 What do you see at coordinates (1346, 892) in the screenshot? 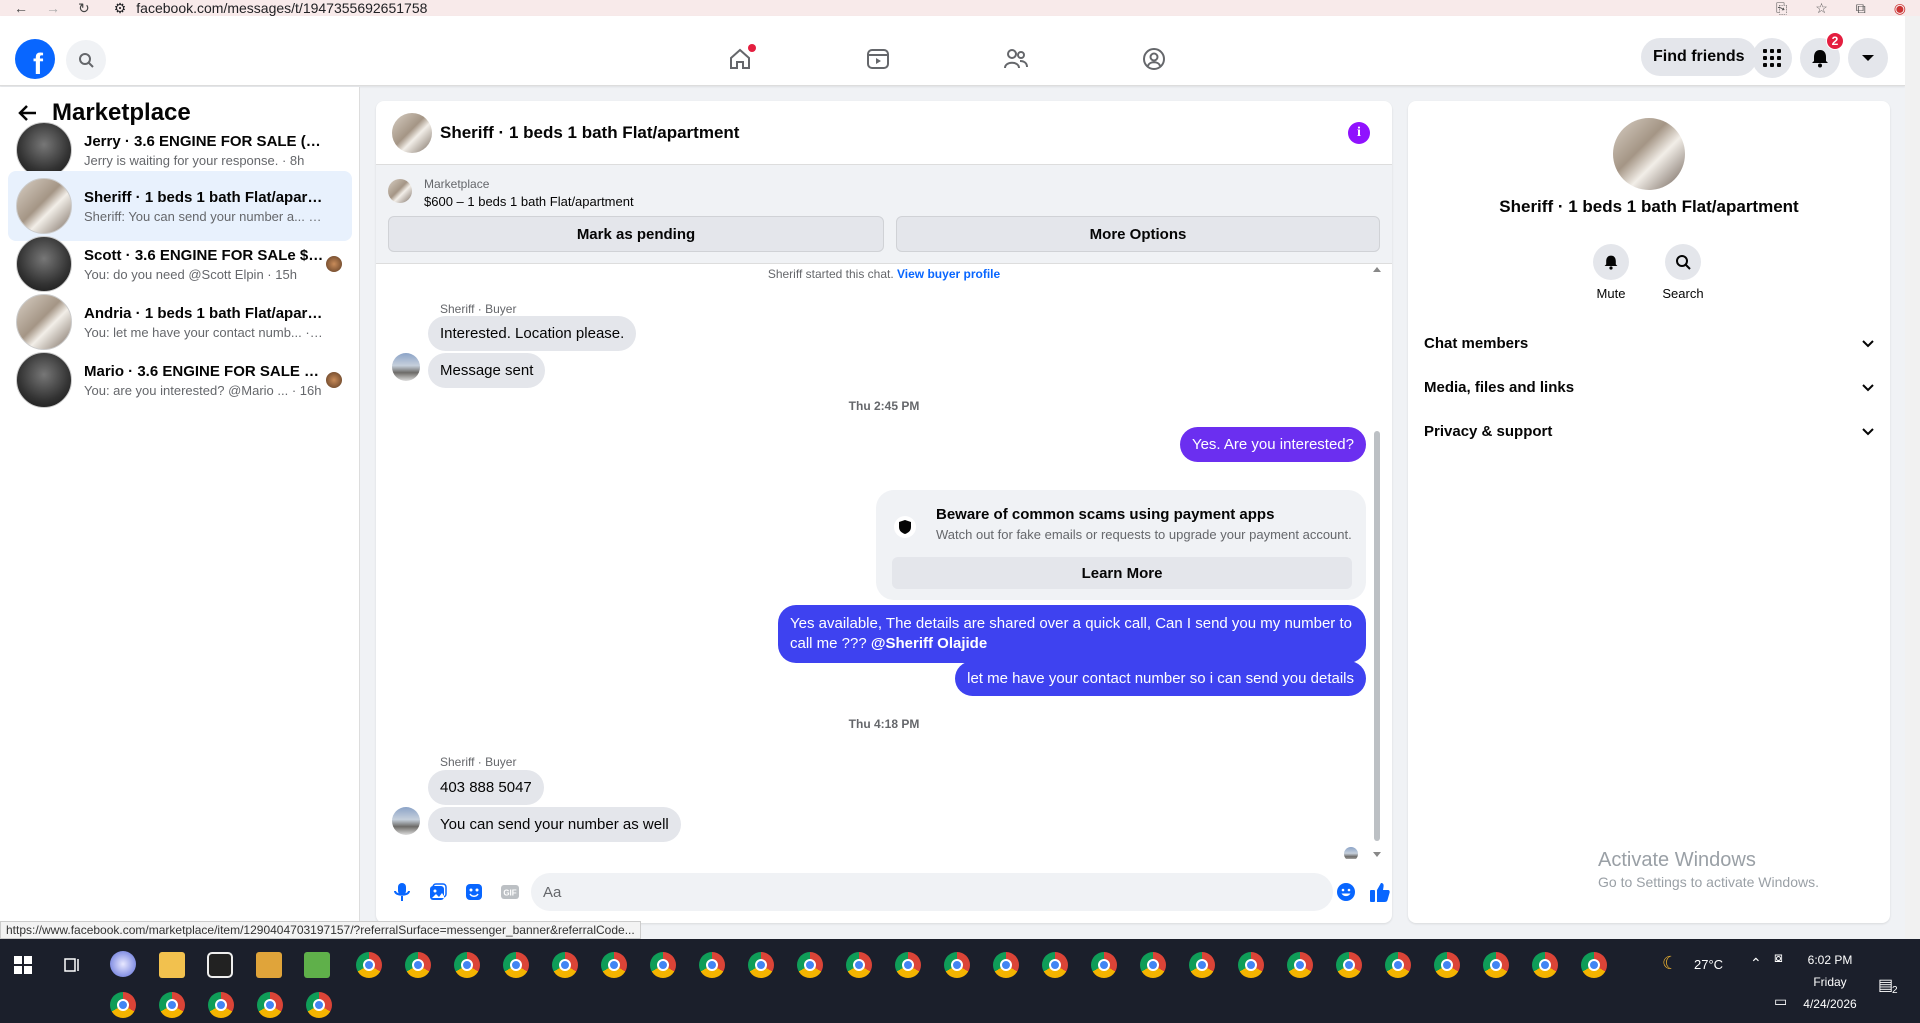
I see `emoji-button` at bounding box center [1346, 892].